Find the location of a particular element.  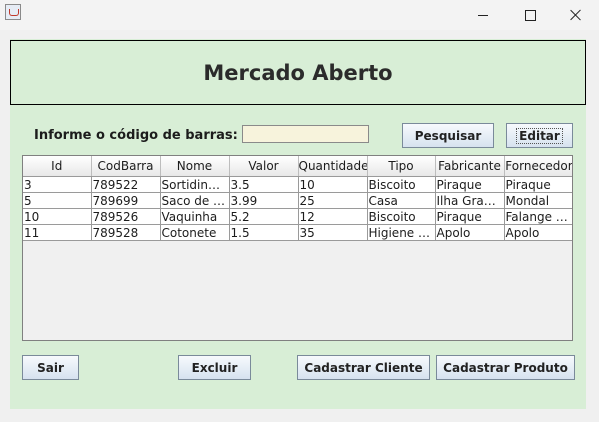

table-cell: 35 is located at coordinates (333, 232).